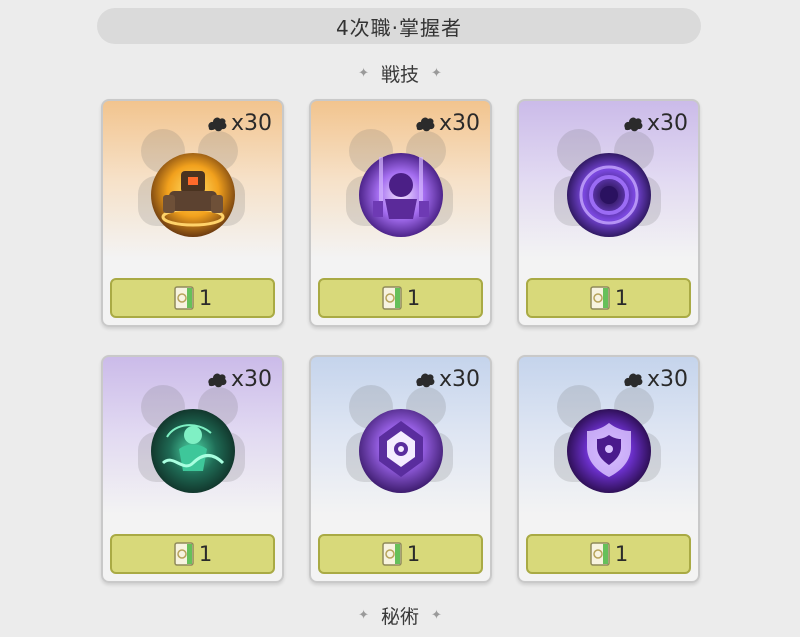 The height and width of the screenshot is (637, 800). What do you see at coordinates (401, 195) in the screenshot?
I see `purple-totem-skill-icon` at bounding box center [401, 195].